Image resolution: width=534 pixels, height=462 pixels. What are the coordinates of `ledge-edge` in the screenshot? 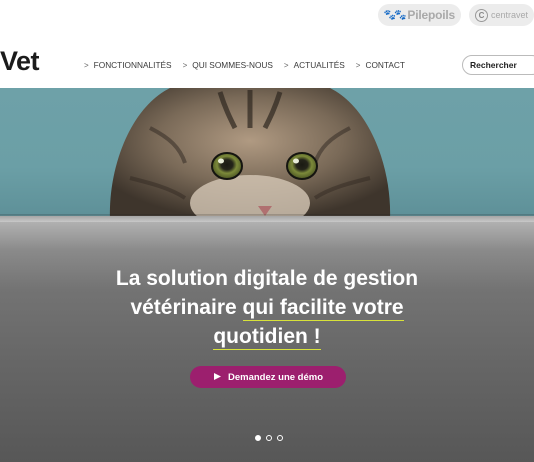 It's located at (267, 218).